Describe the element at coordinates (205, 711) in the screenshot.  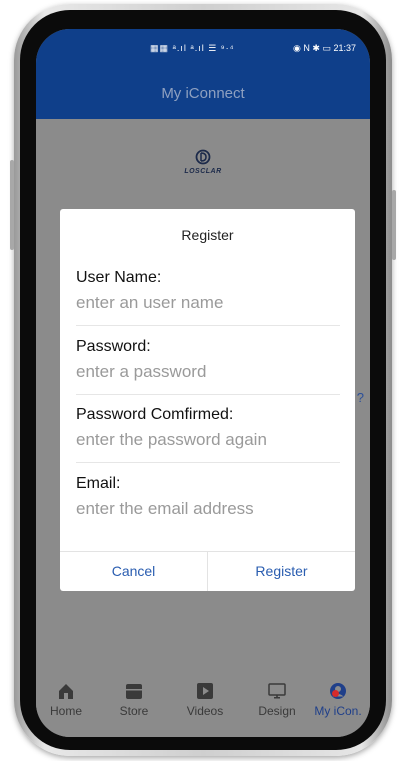
I see `tab-label: Videos` at that location.